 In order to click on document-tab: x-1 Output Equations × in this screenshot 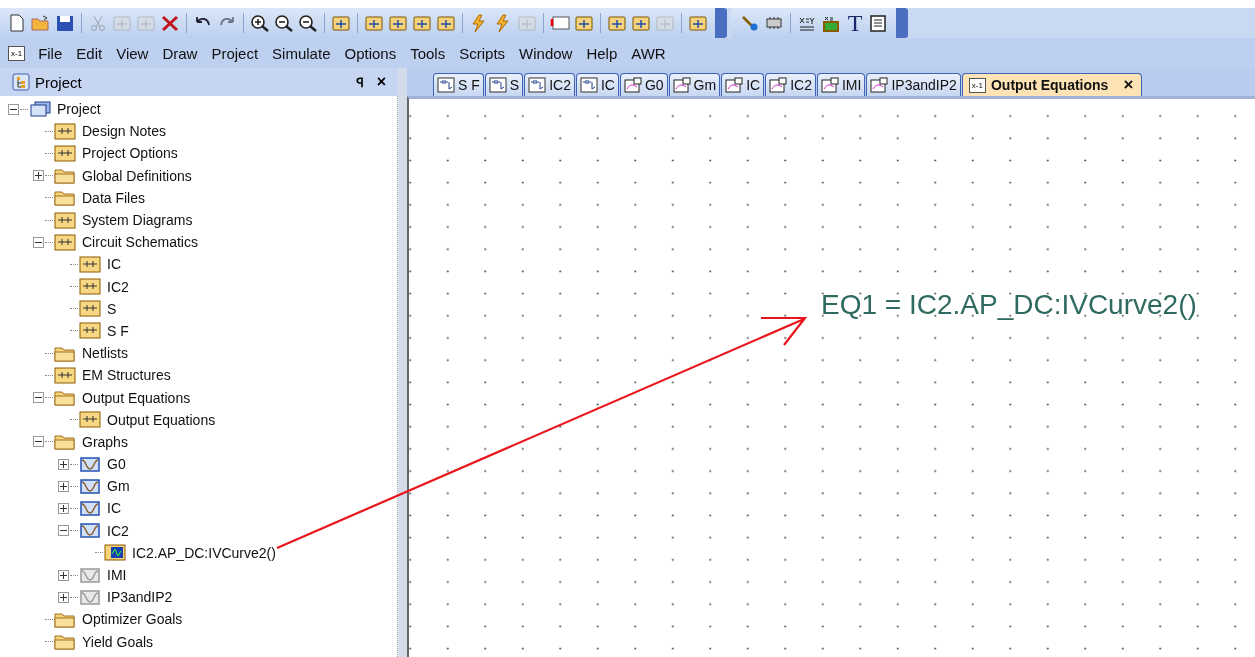, I will do `click(1052, 84)`.